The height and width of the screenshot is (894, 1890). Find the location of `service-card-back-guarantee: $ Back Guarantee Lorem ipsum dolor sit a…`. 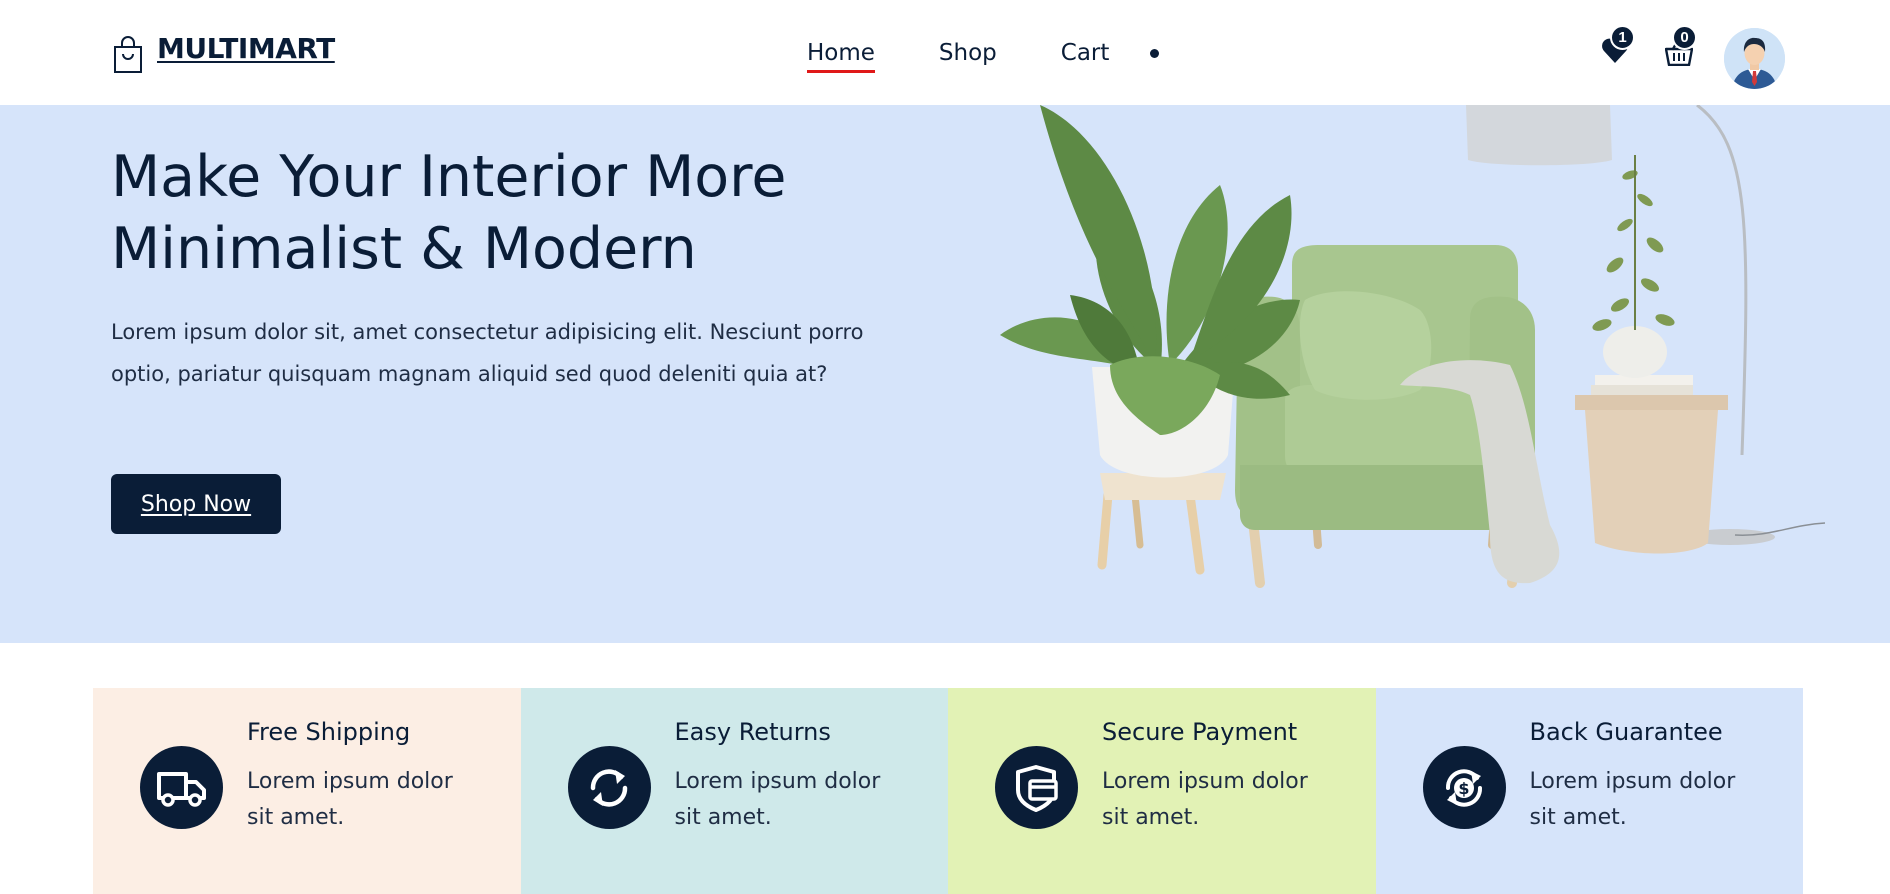

service-card-back-guarantee: $ Back Guarantee Lorem ipsum dolor sit a… is located at coordinates (1589, 791).